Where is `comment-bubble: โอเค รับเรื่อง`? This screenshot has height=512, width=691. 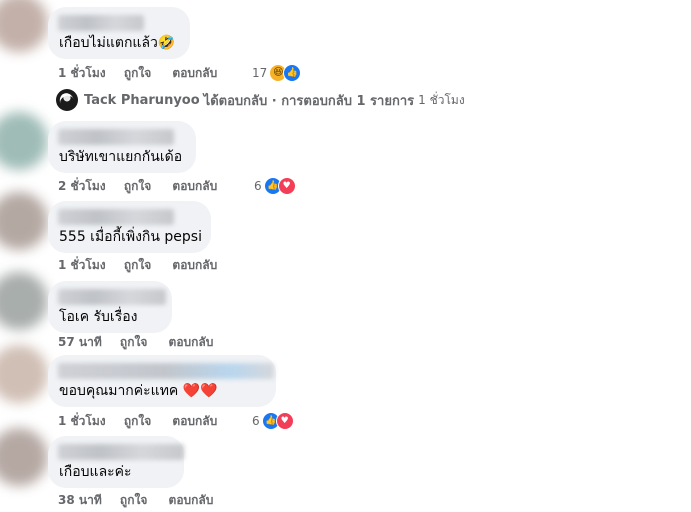 comment-bubble: โอเค รับเรื่อง is located at coordinates (110, 307).